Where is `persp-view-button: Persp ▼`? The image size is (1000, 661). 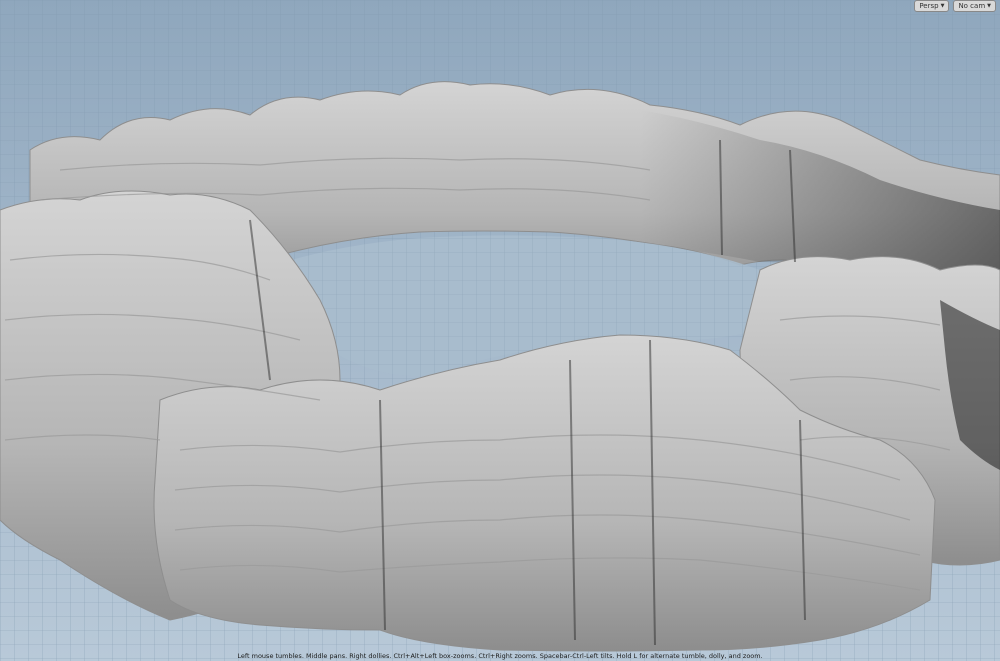
persp-view-button: Persp ▼ is located at coordinates (932, 6).